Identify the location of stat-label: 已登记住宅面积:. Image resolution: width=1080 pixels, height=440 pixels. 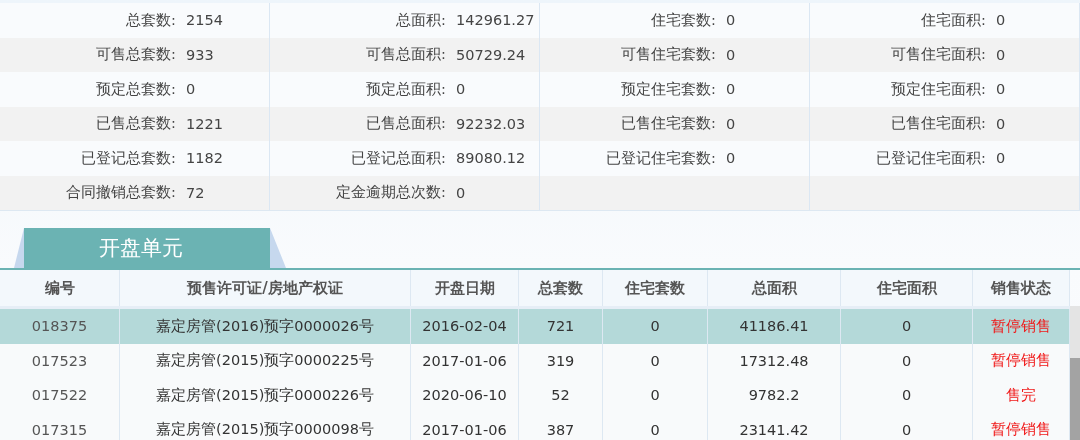
(930, 158).